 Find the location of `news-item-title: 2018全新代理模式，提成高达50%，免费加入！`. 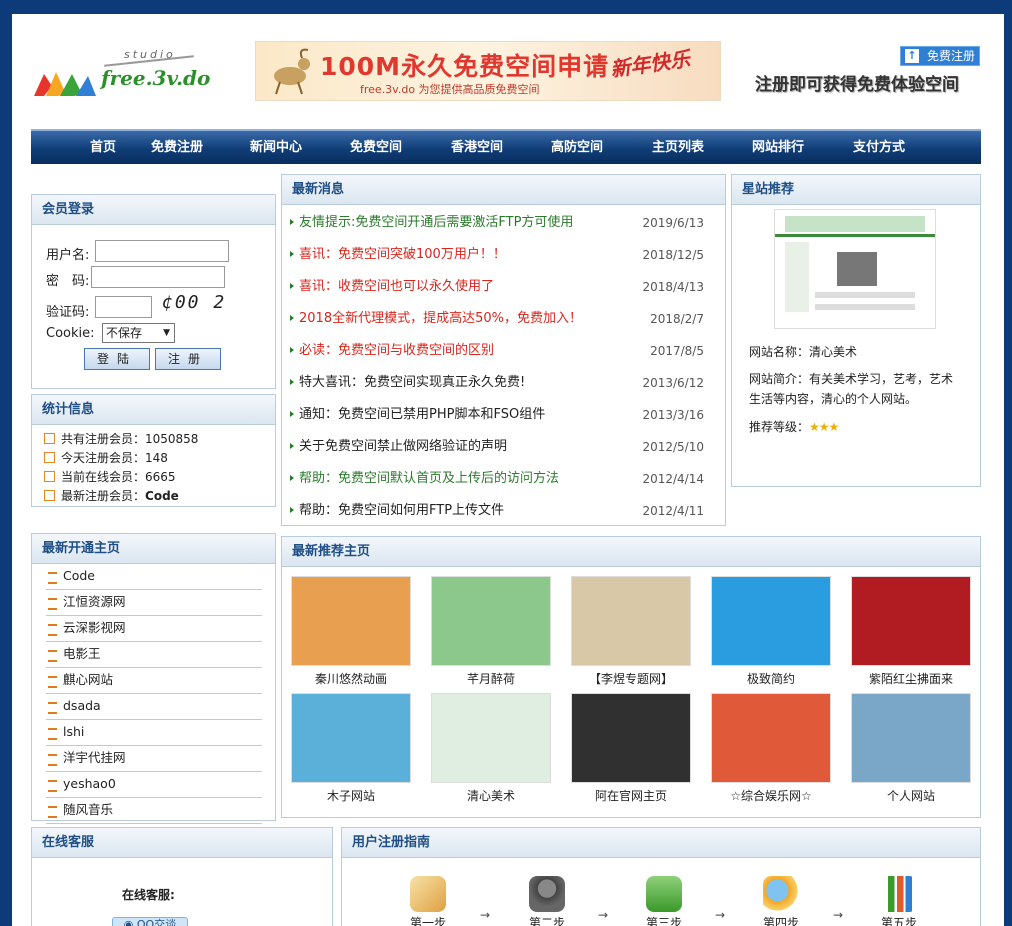

news-item-title: 2018全新代理模式，提成高达50%，免费加入！ is located at coordinates (436, 319).